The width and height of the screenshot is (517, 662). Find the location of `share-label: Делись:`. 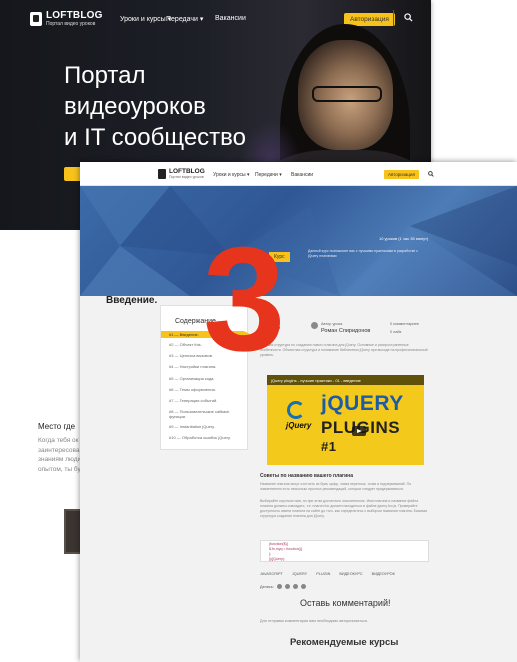

share-label: Делись: is located at coordinates (267, 586).